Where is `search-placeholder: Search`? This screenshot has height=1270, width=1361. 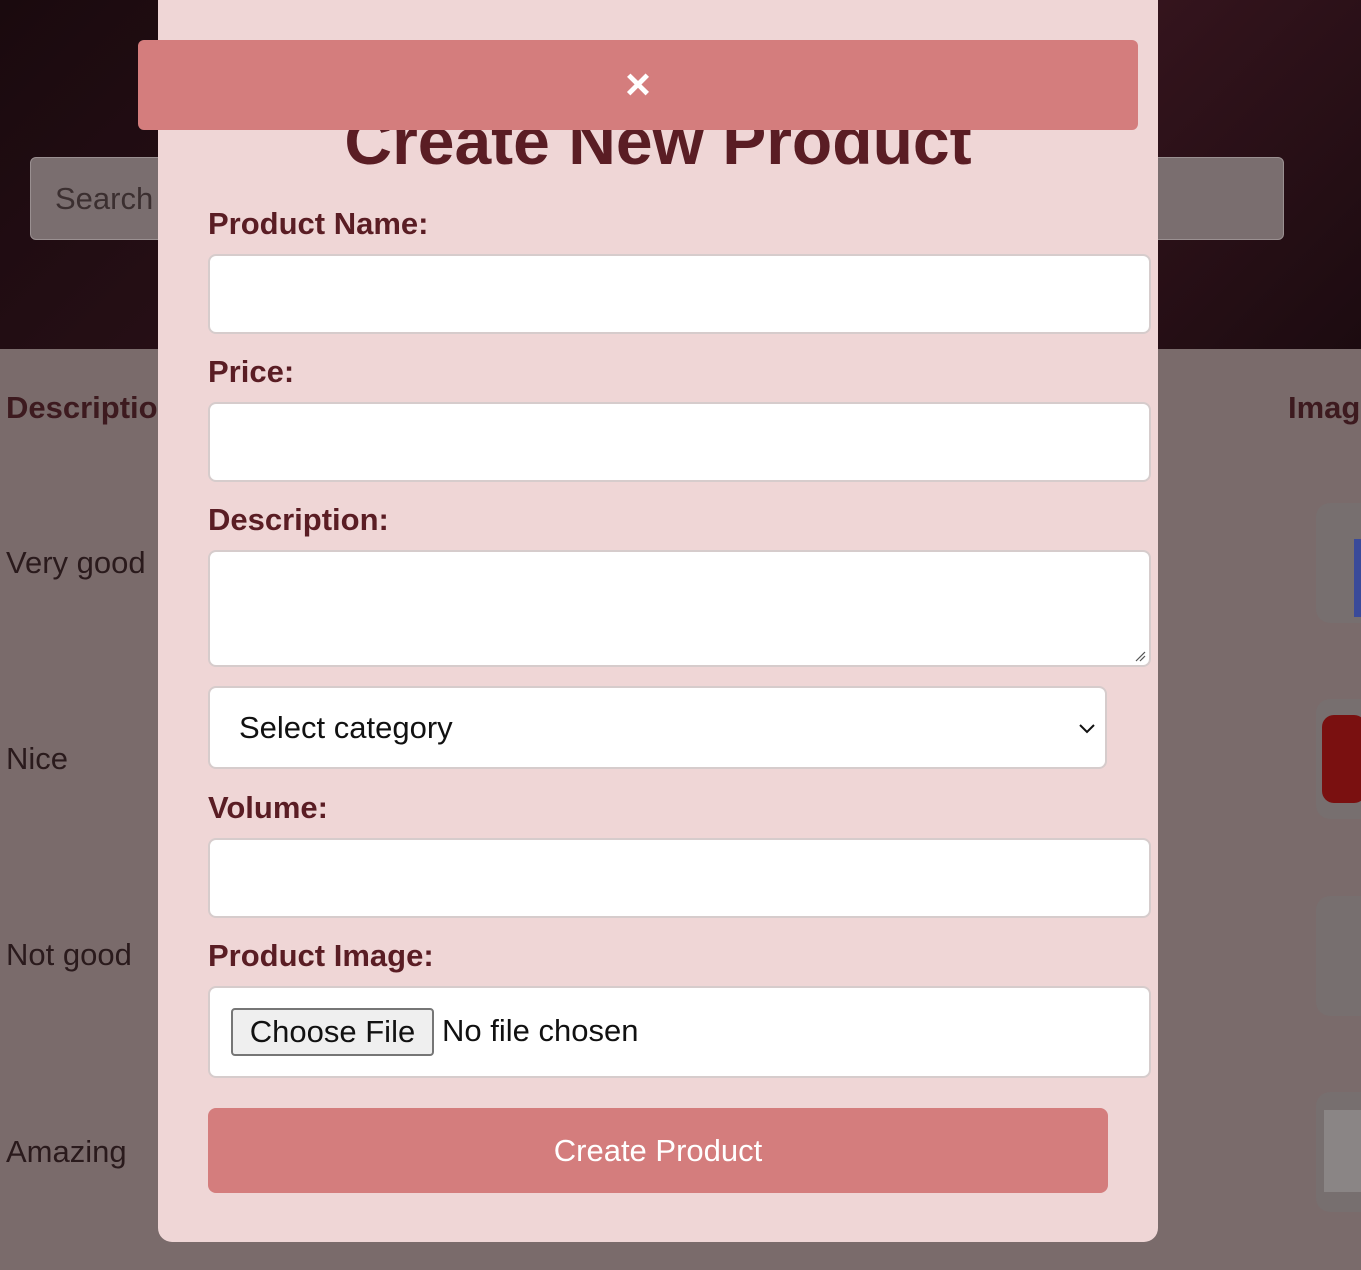
search-placeholder: Search is located at coordinates (104, 198).